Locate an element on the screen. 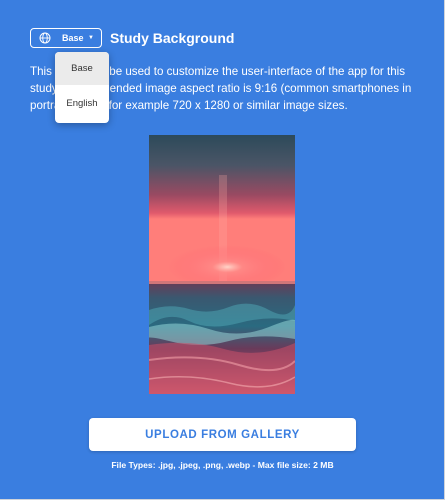 The height and width of the screenshot is (500, 445). page-title: Study Background is located at coordinates (172, 38).